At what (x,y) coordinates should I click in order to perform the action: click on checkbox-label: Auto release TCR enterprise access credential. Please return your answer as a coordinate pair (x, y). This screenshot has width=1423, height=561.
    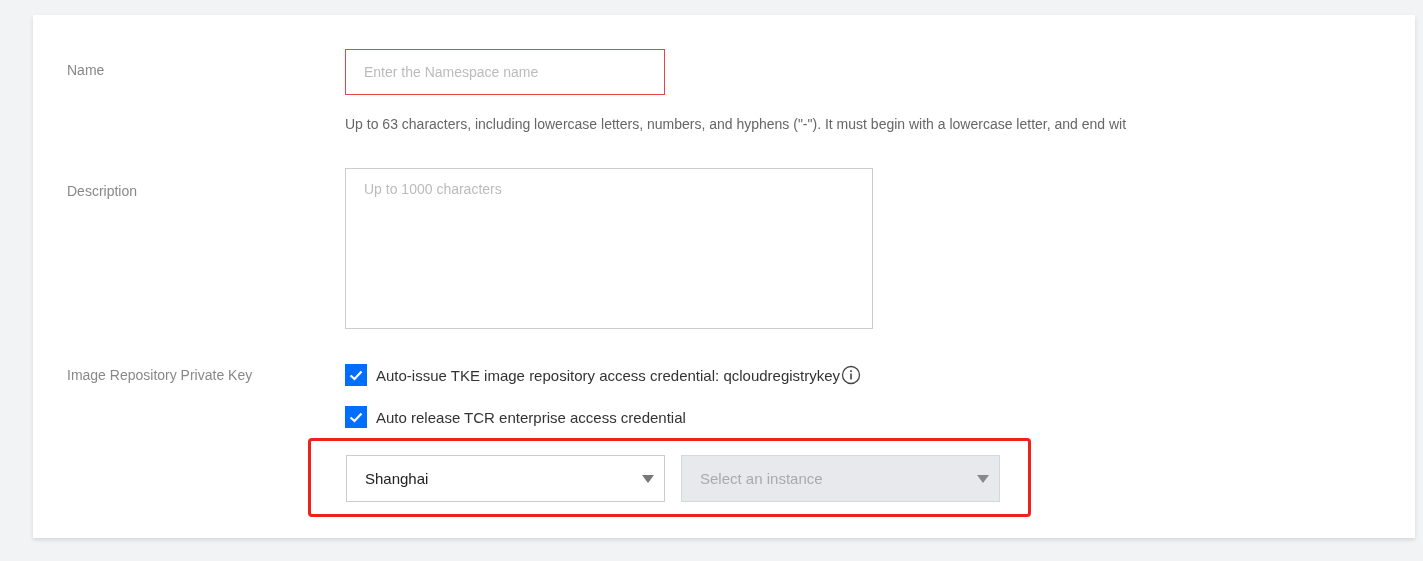
    Looking at the image, I should click on (531, 417).